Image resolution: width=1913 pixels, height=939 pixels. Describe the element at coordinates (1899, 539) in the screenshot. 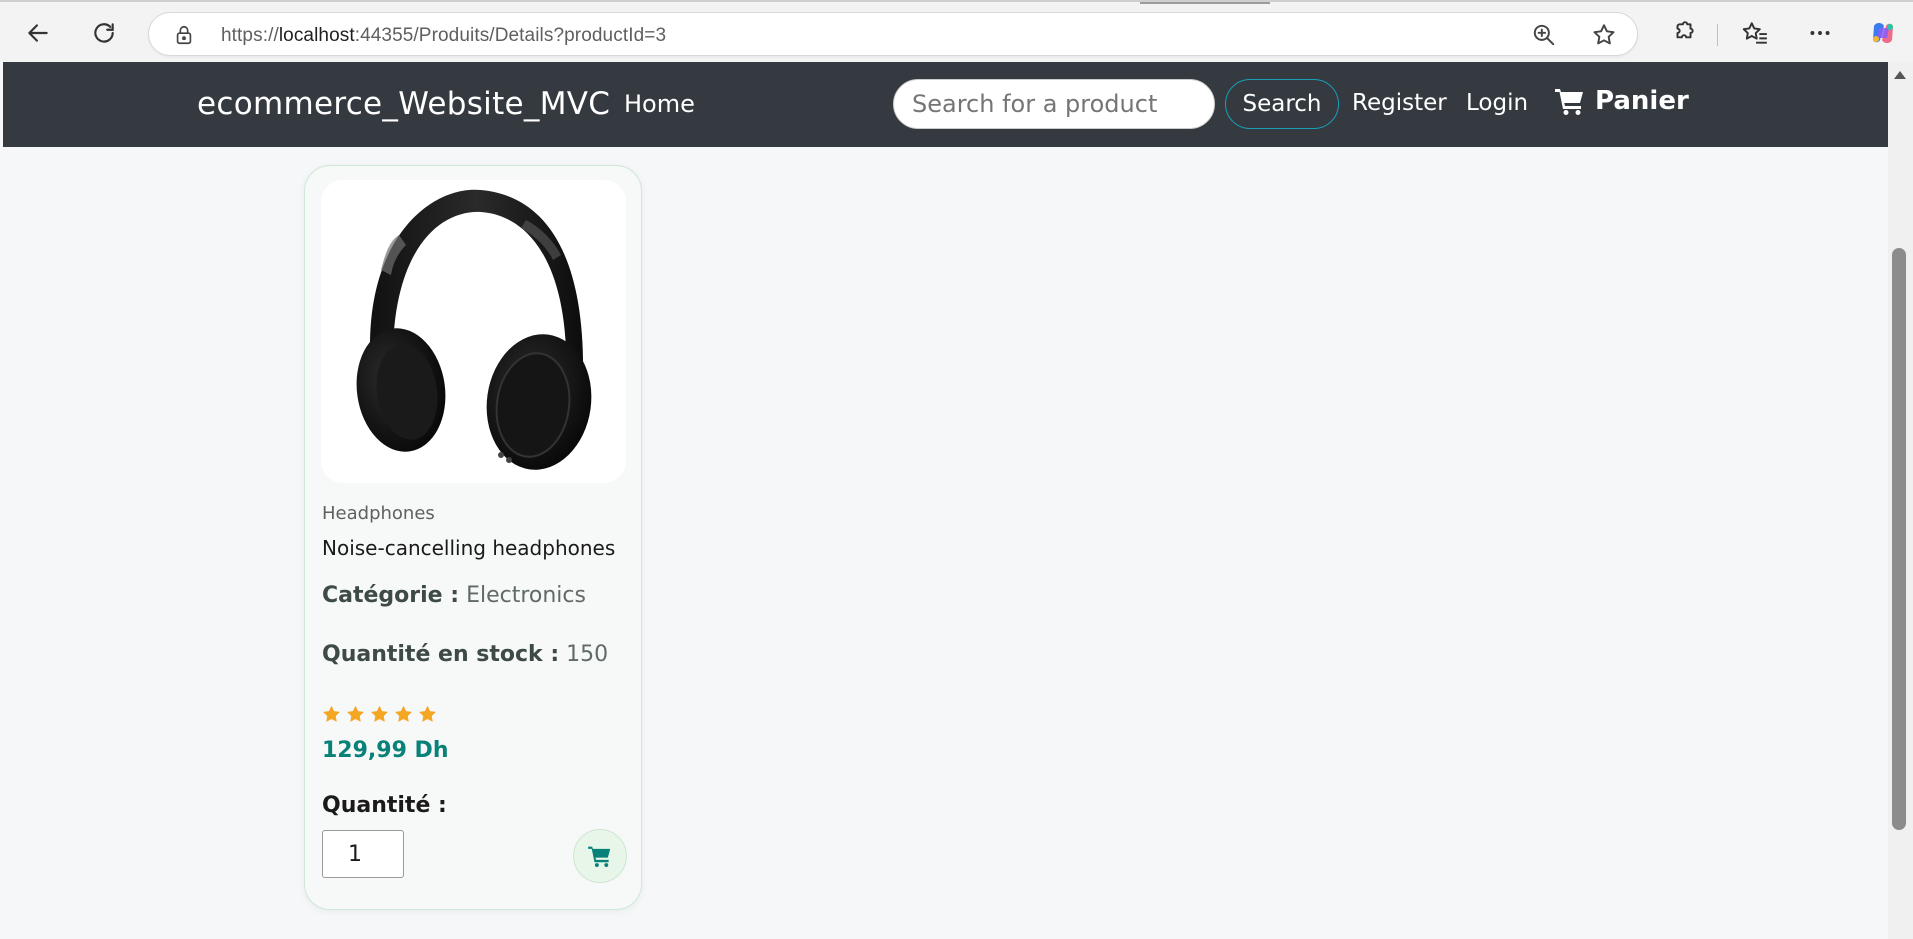

I see `scrollbar-thumb` at that location.